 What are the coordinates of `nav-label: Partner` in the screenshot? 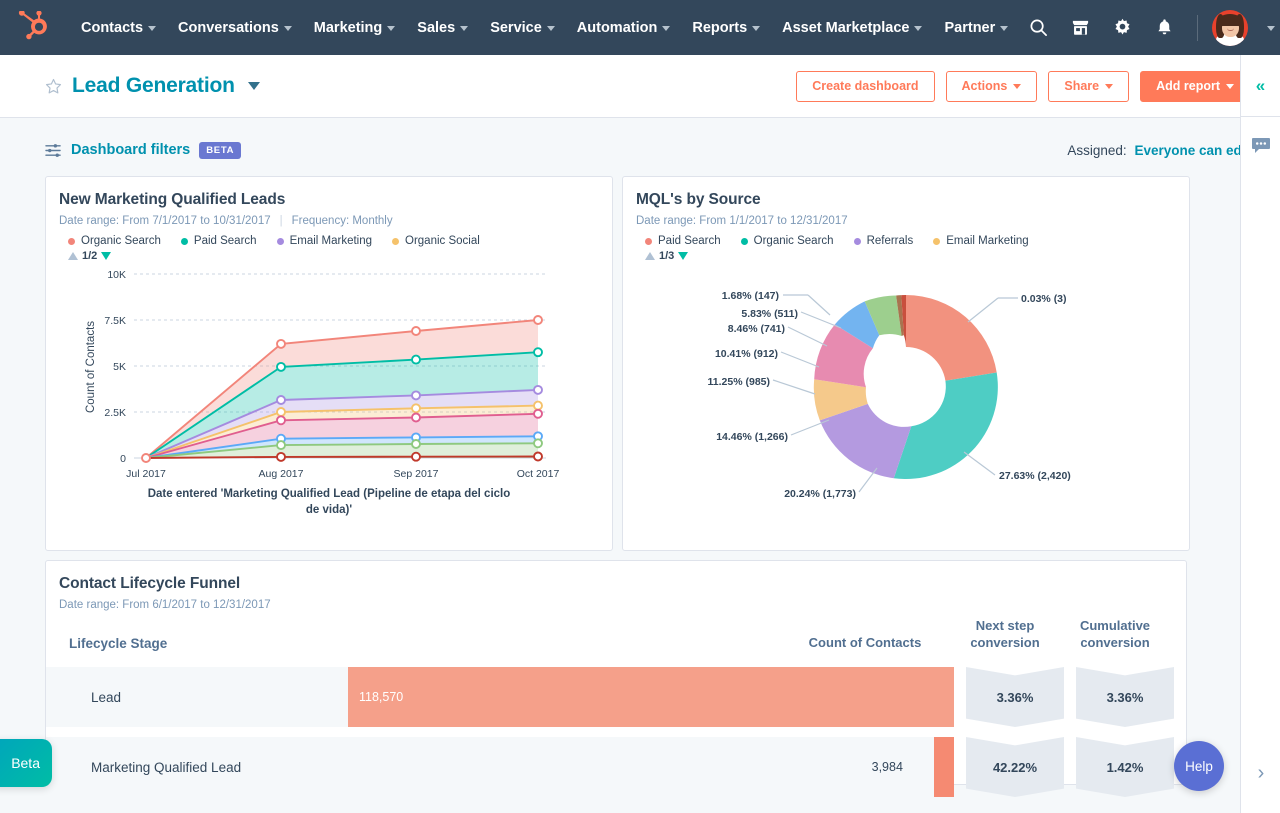 It's located at (970, 27).